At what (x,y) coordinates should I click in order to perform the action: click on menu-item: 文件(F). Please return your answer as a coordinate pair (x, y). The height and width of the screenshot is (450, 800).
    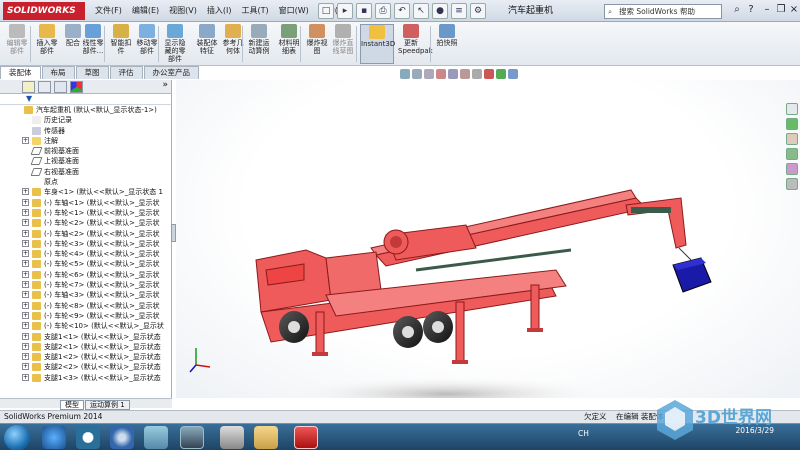
    Looking at the image, I should click on (108, 11).